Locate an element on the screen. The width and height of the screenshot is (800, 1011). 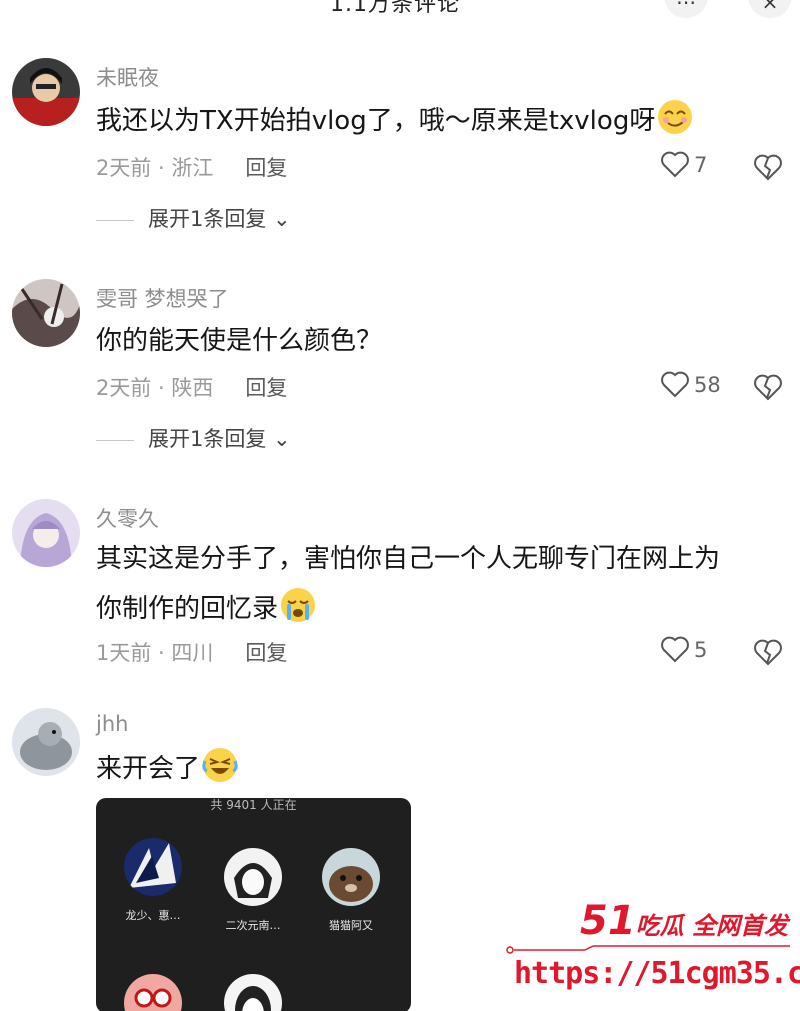
comment-image-attachment: 共 9401 人正在 龙少、惠… 二次元南… 猫猫阿又 is located at coordinates (253, 904).